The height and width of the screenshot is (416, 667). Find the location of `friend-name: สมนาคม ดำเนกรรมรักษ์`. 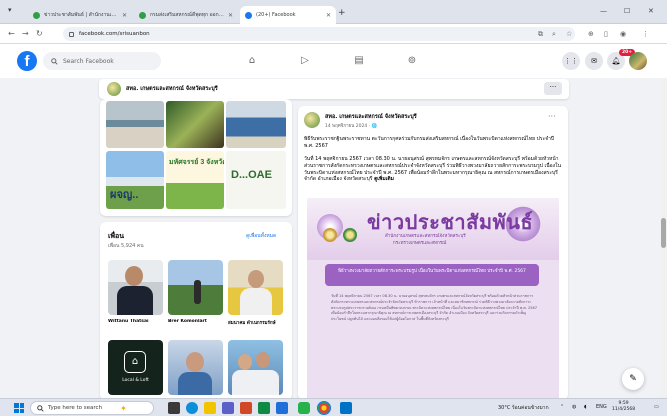

friend-name: สมนาคม ดำเนกรรมรักษ์ is located at coordinates (258, 322).